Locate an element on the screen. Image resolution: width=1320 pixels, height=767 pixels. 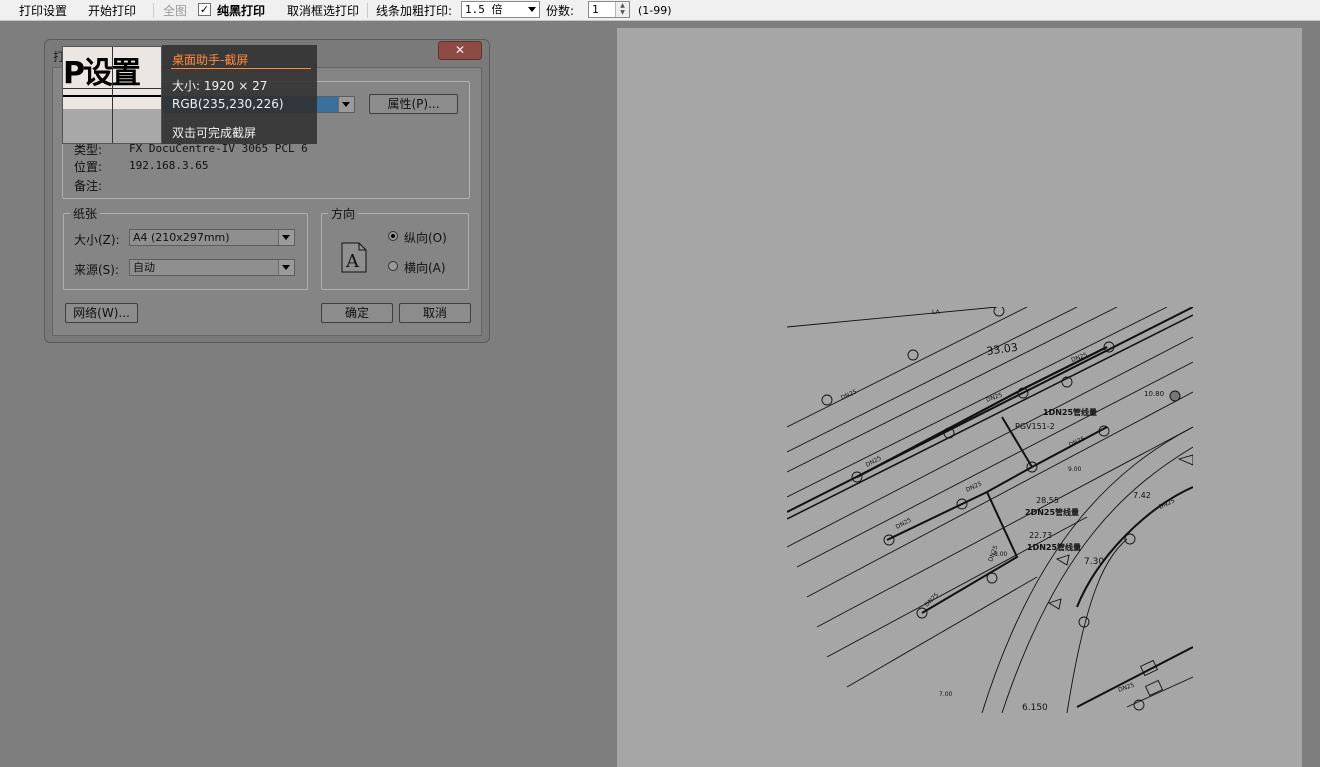
crosshair-vertical is located at coordinates (112, 95).